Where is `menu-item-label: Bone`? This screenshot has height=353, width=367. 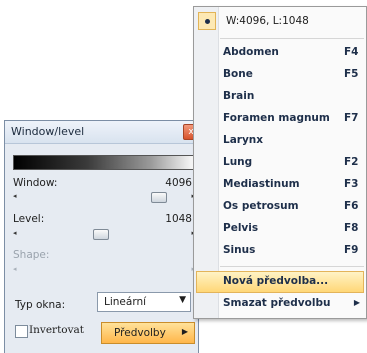
menu-item-label: Bone is located at coordinates (238, 74).